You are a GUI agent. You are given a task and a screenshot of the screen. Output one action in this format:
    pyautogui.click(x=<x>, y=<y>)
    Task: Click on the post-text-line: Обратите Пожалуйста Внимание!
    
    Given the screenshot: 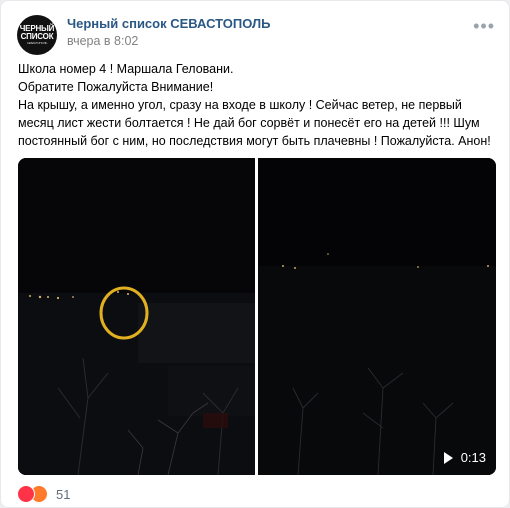 What is the action you would take?
    pyautogui.click(x=116, y=87)
    